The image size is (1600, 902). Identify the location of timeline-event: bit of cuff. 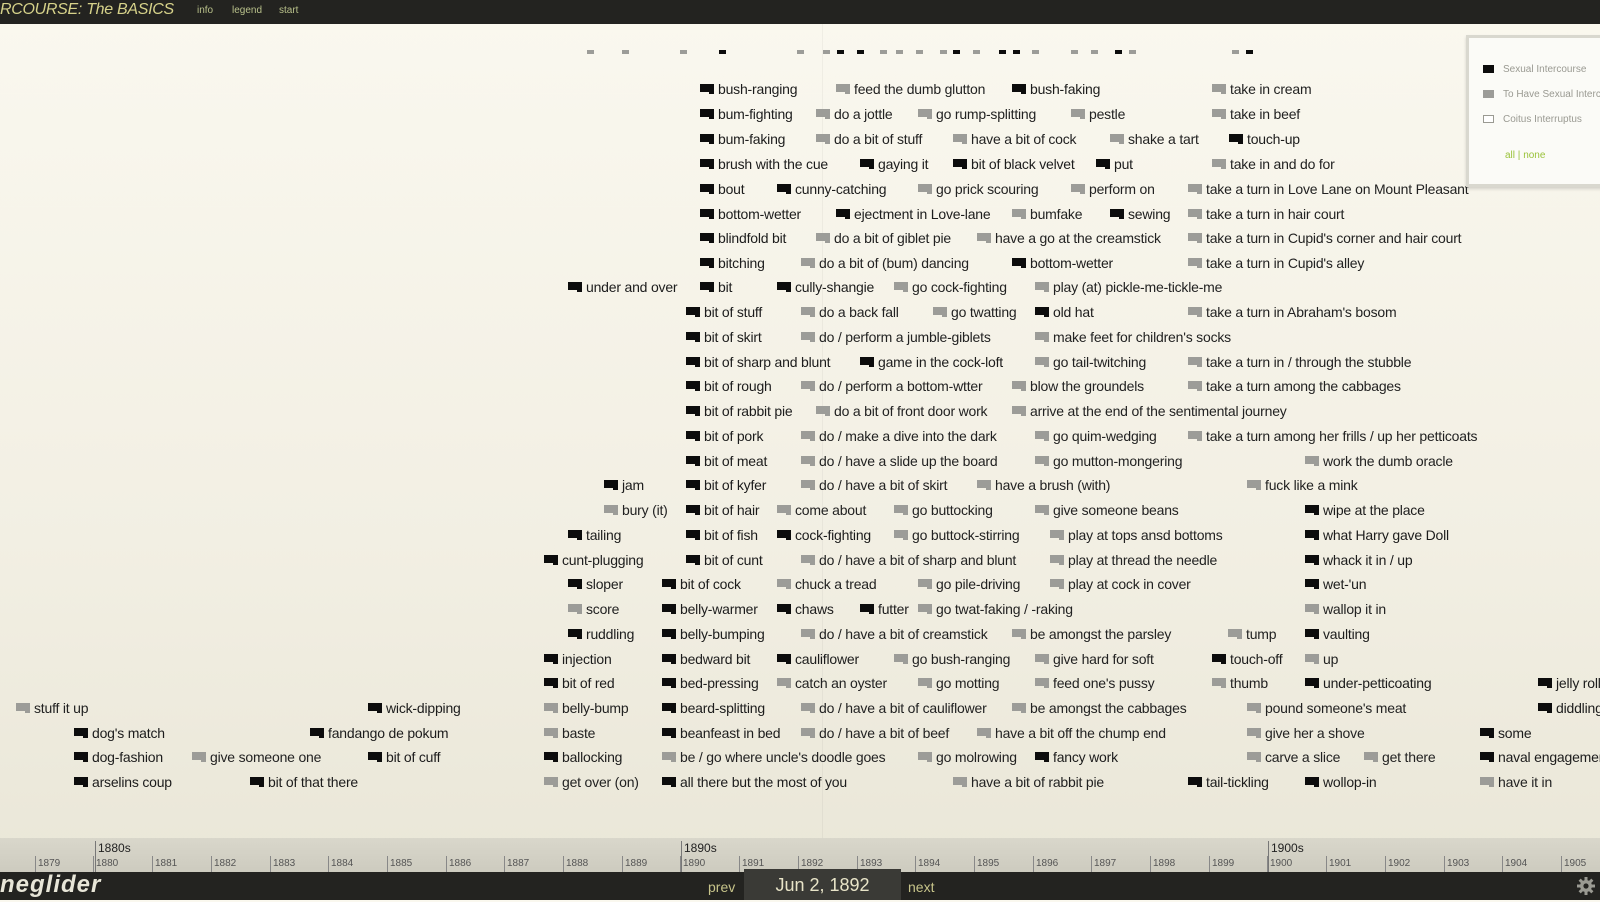
(404, 757).